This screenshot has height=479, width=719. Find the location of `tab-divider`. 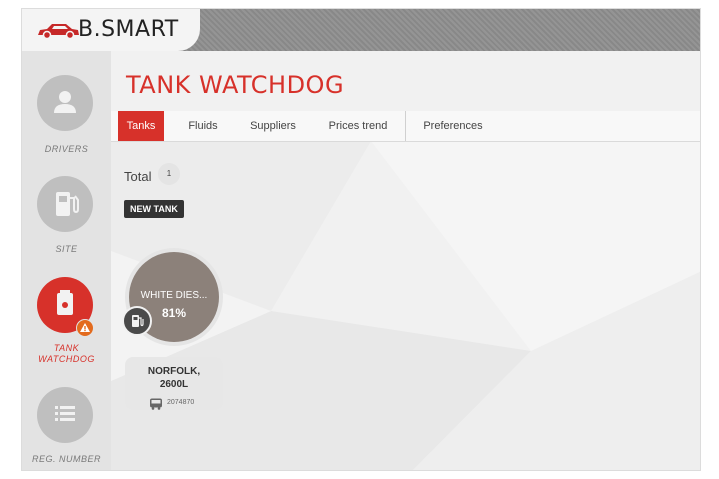

tab-divider is located at coordinates (405, 126).